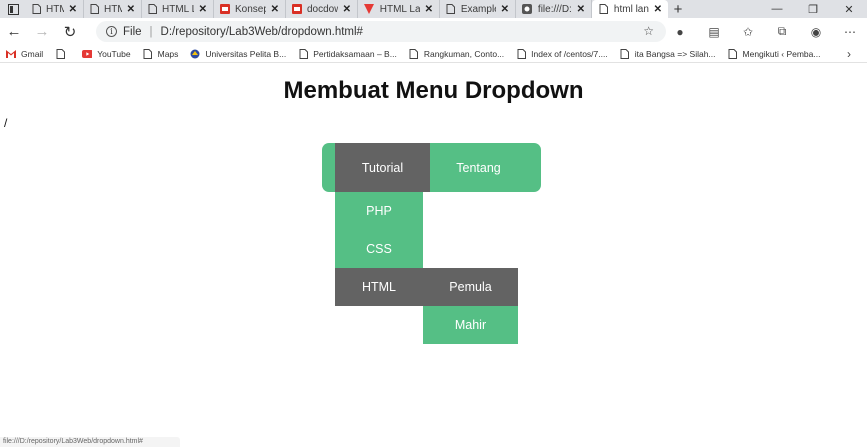 This screenshot has width=867, height=447. I want to click on window-controls: — ❐ ✕, so click(813, 9).